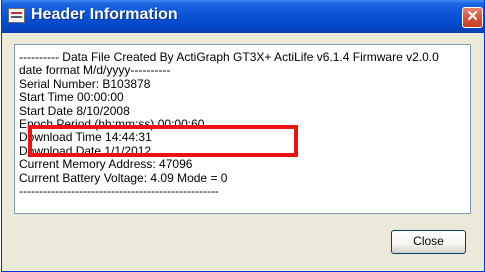  Describe the element at coordinates (428, 242) in the screenshot. I see `close-button: Close` at that location.